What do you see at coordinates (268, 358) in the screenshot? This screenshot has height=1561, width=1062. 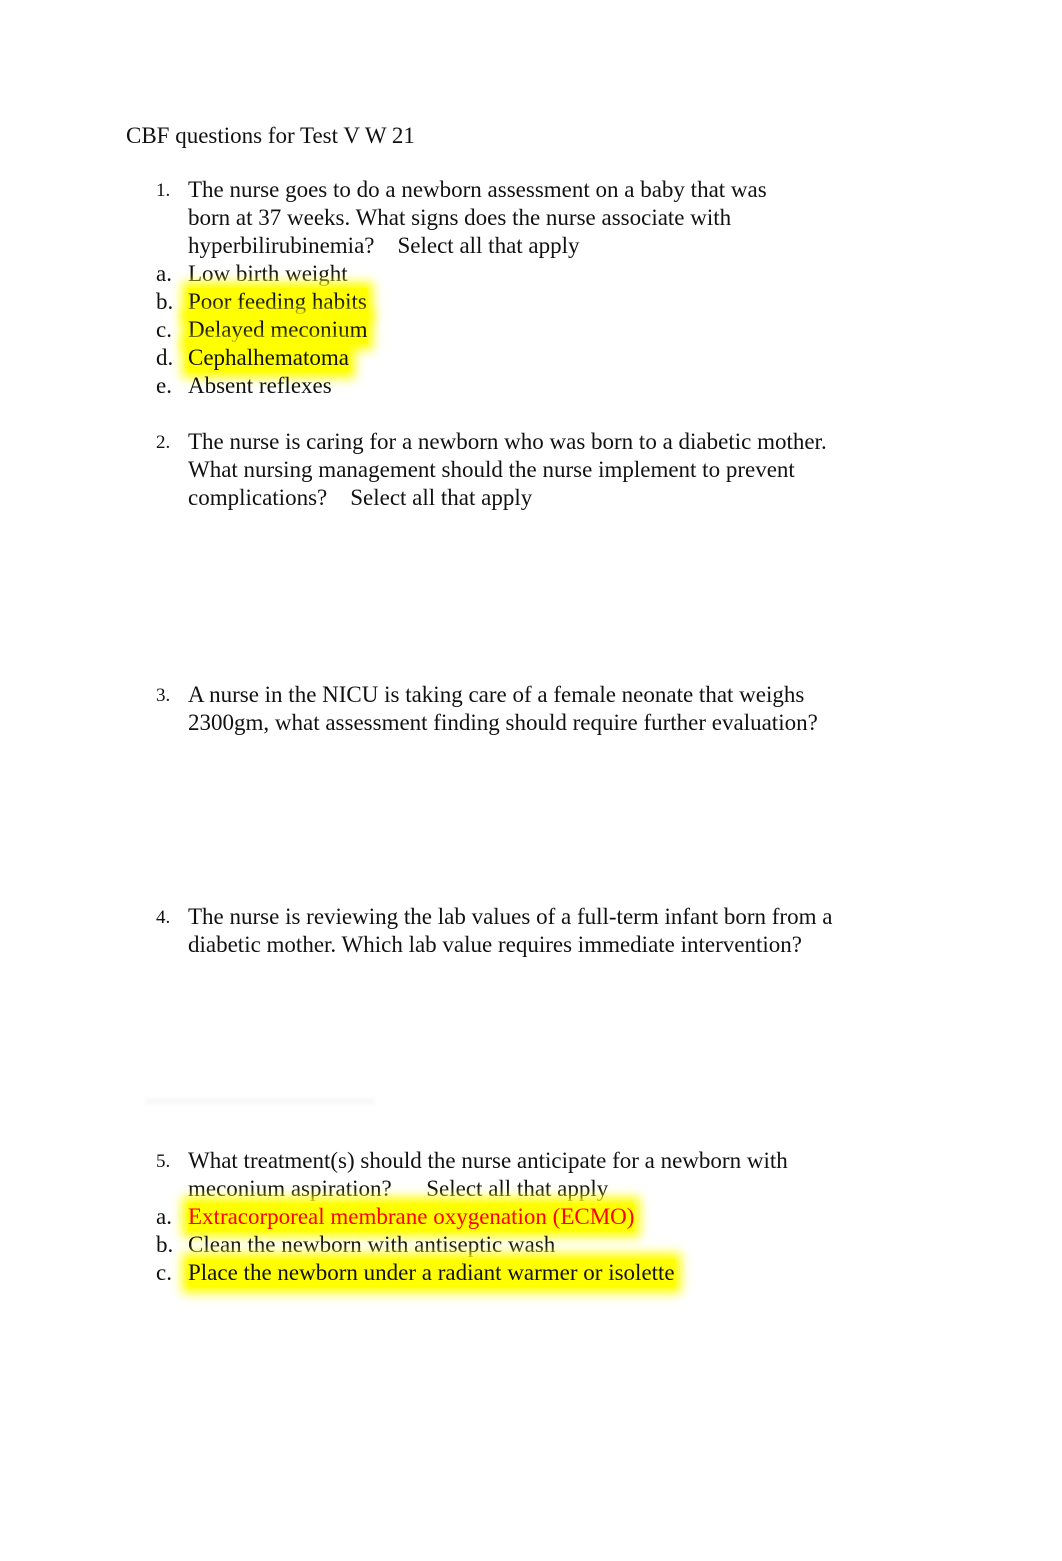 I see `option-text-highlighted: Cephalhematoma` at bounding box center [268, 358].